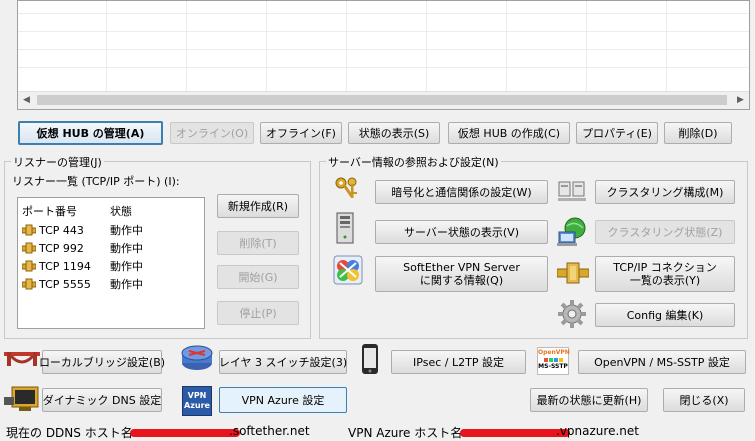 This screenshot has width=755, height=441. Describe the element at coordinates (665, 192) in the screenshot. I see `clustering-config-button: クラスタリング構成(M)` at that location.